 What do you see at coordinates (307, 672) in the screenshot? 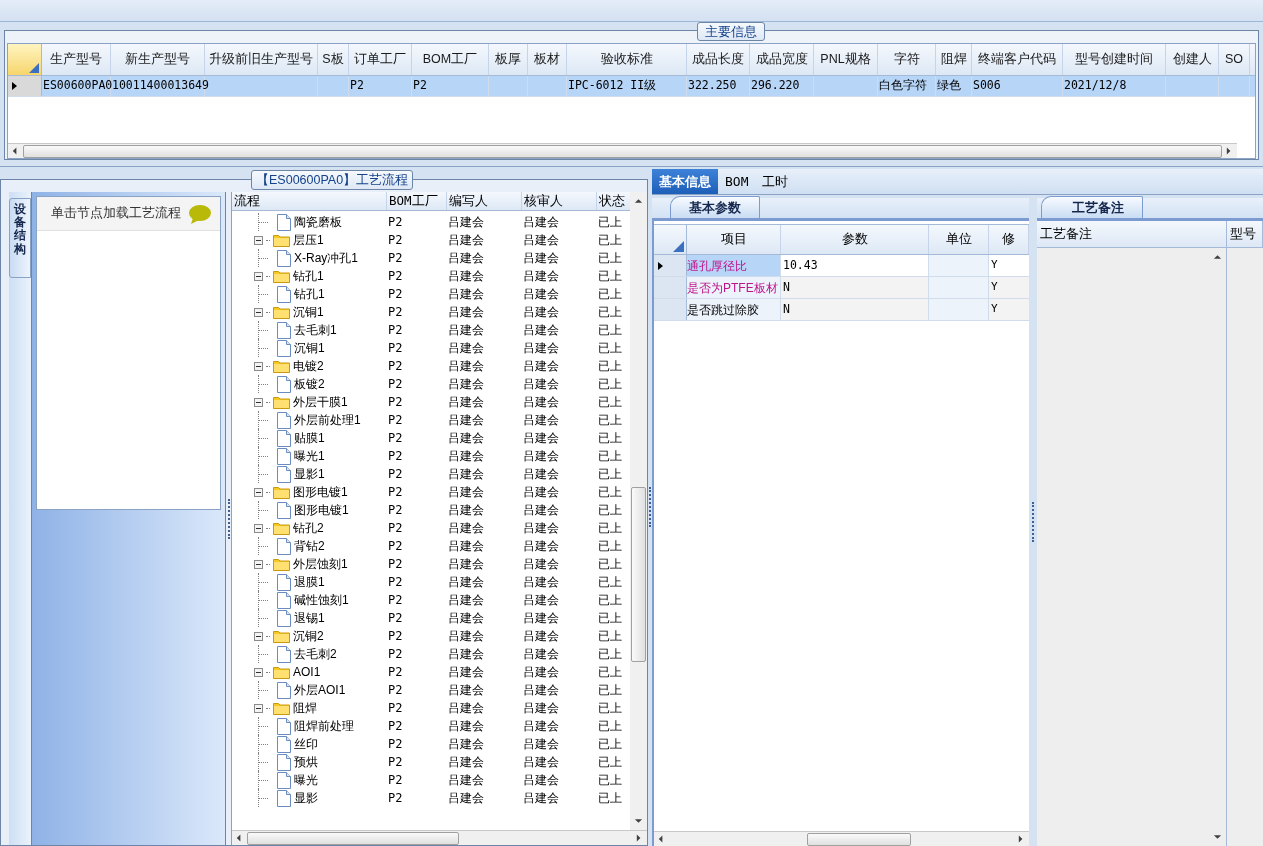
I see `tree-node-label: AOI1` at bounding box center [307, 672].